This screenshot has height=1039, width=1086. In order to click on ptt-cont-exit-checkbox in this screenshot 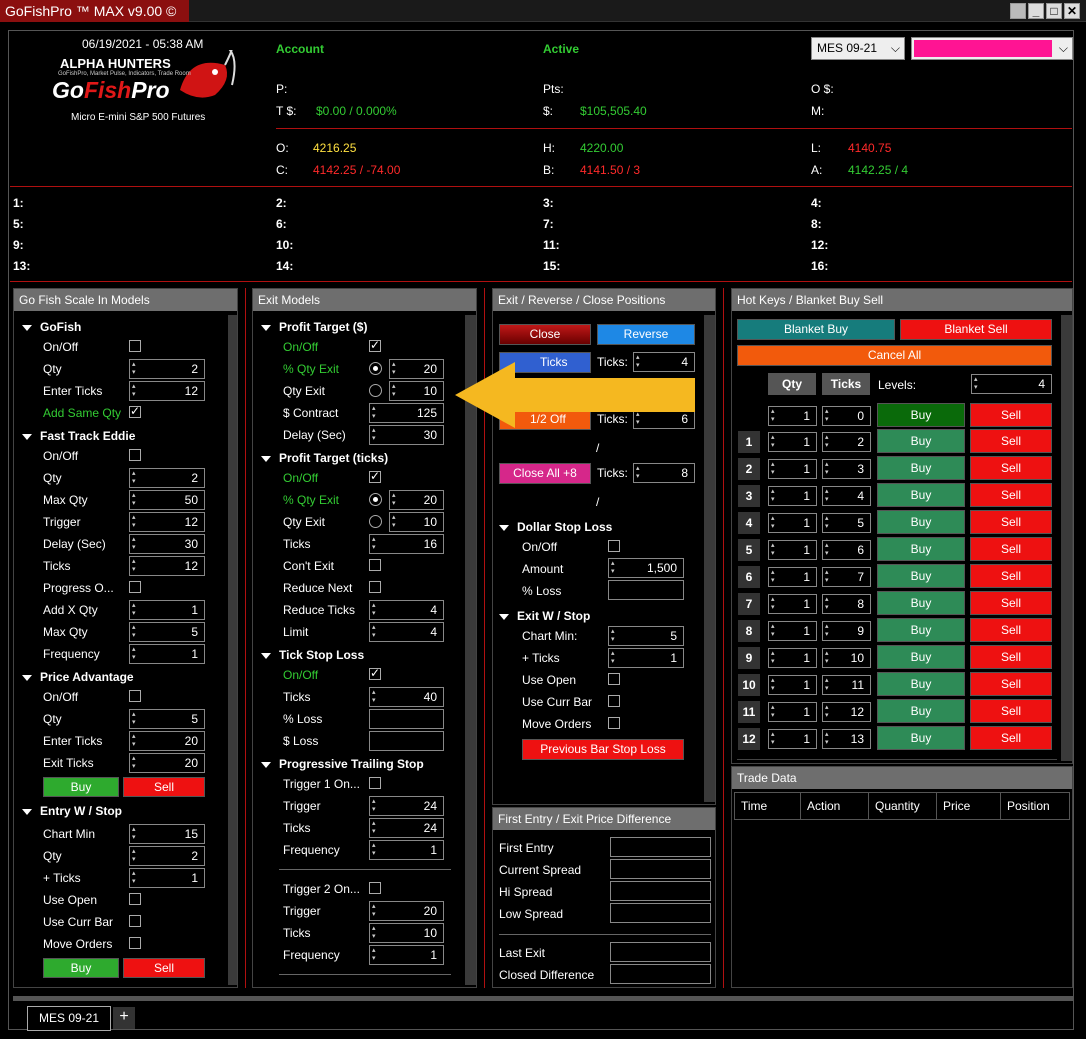, I will do `click(375, 565)`.